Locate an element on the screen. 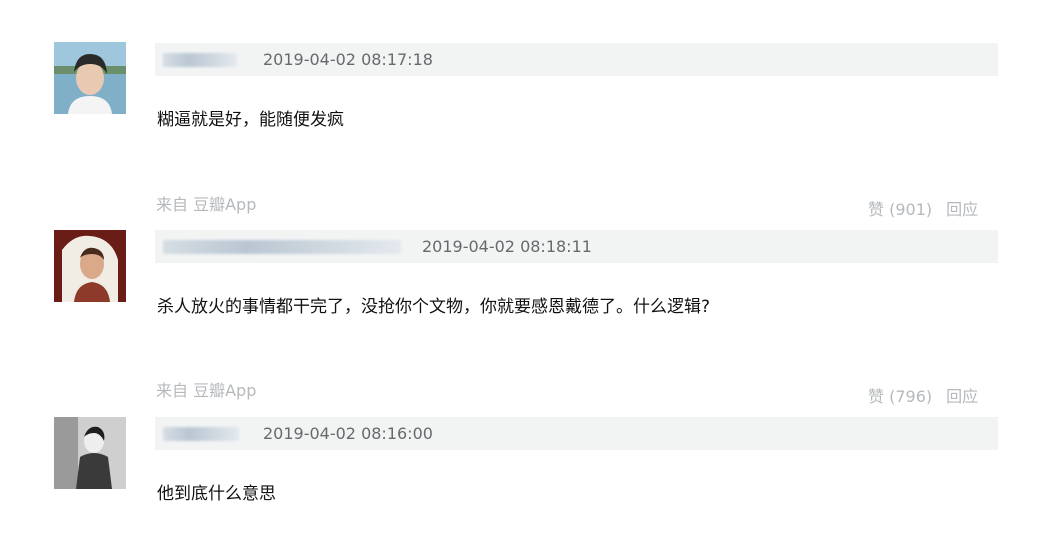 This screenshot has height=547, width=1039. comment-actions: 赞 (901) 回应 is located at coordinates (923, 208).